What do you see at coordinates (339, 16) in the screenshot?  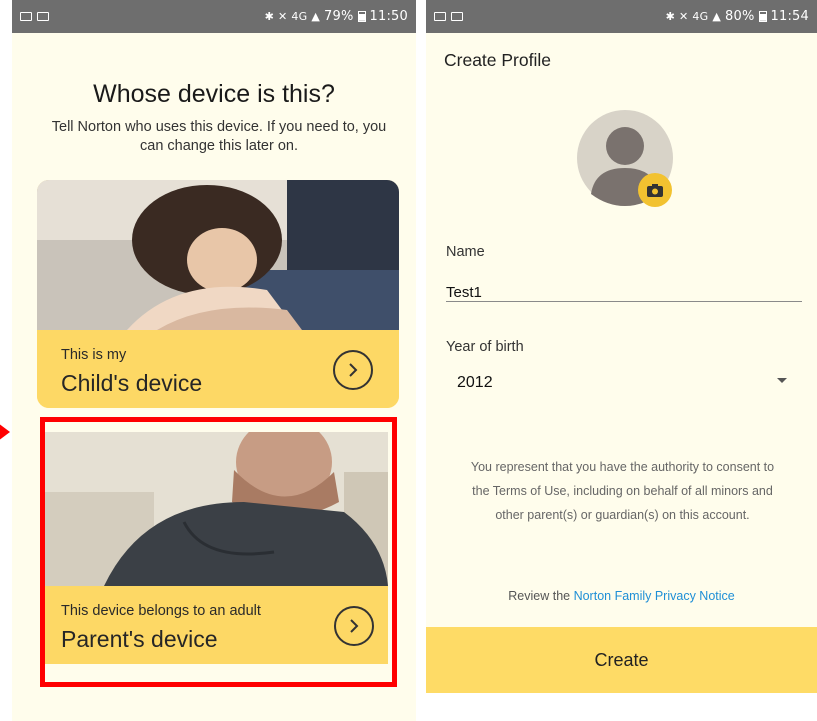 I see `battery-percentage: 79%` at bounding box center [339, 16].